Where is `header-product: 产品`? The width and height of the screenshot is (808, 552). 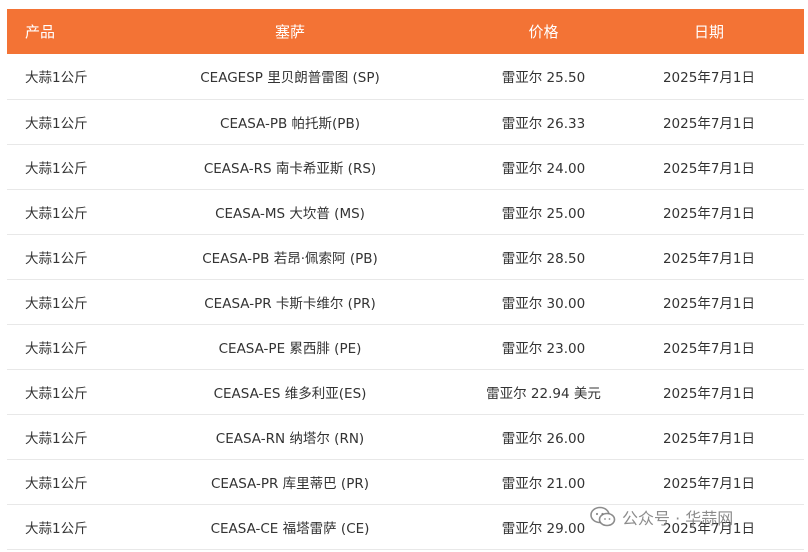
header-product: 产品 is located at coordinates (57, 31).